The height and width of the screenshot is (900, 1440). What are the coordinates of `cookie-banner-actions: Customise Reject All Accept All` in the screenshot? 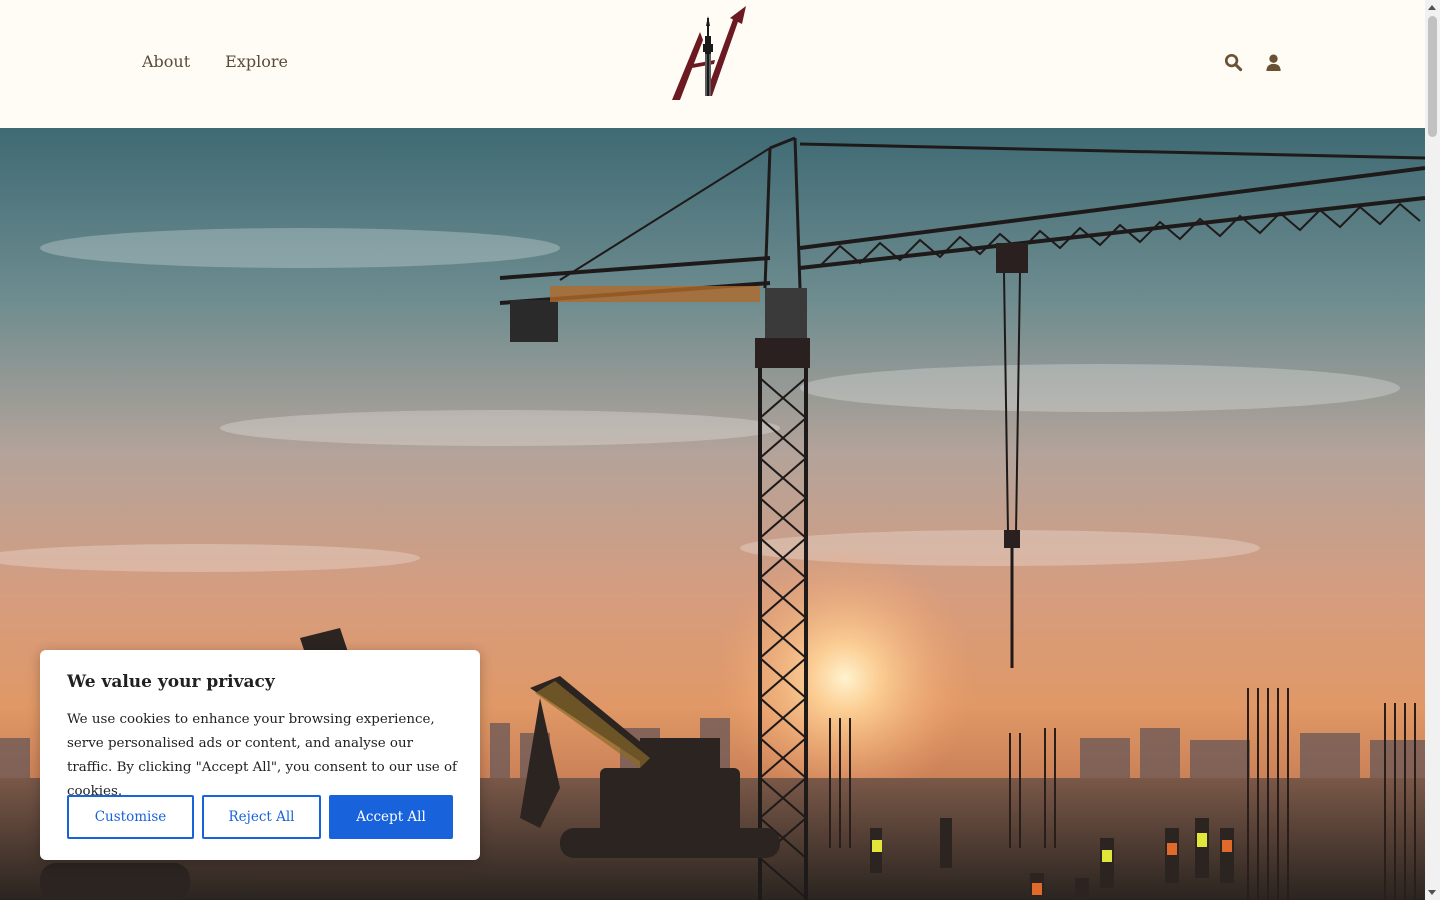 It's located at (260, 817).